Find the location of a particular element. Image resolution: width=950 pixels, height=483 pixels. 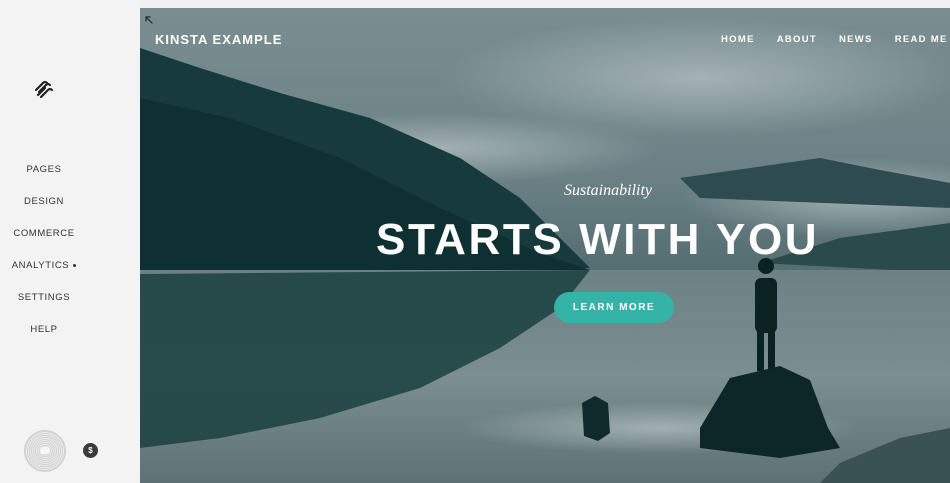

editor-top-strip is located at coordinates (545, 4).